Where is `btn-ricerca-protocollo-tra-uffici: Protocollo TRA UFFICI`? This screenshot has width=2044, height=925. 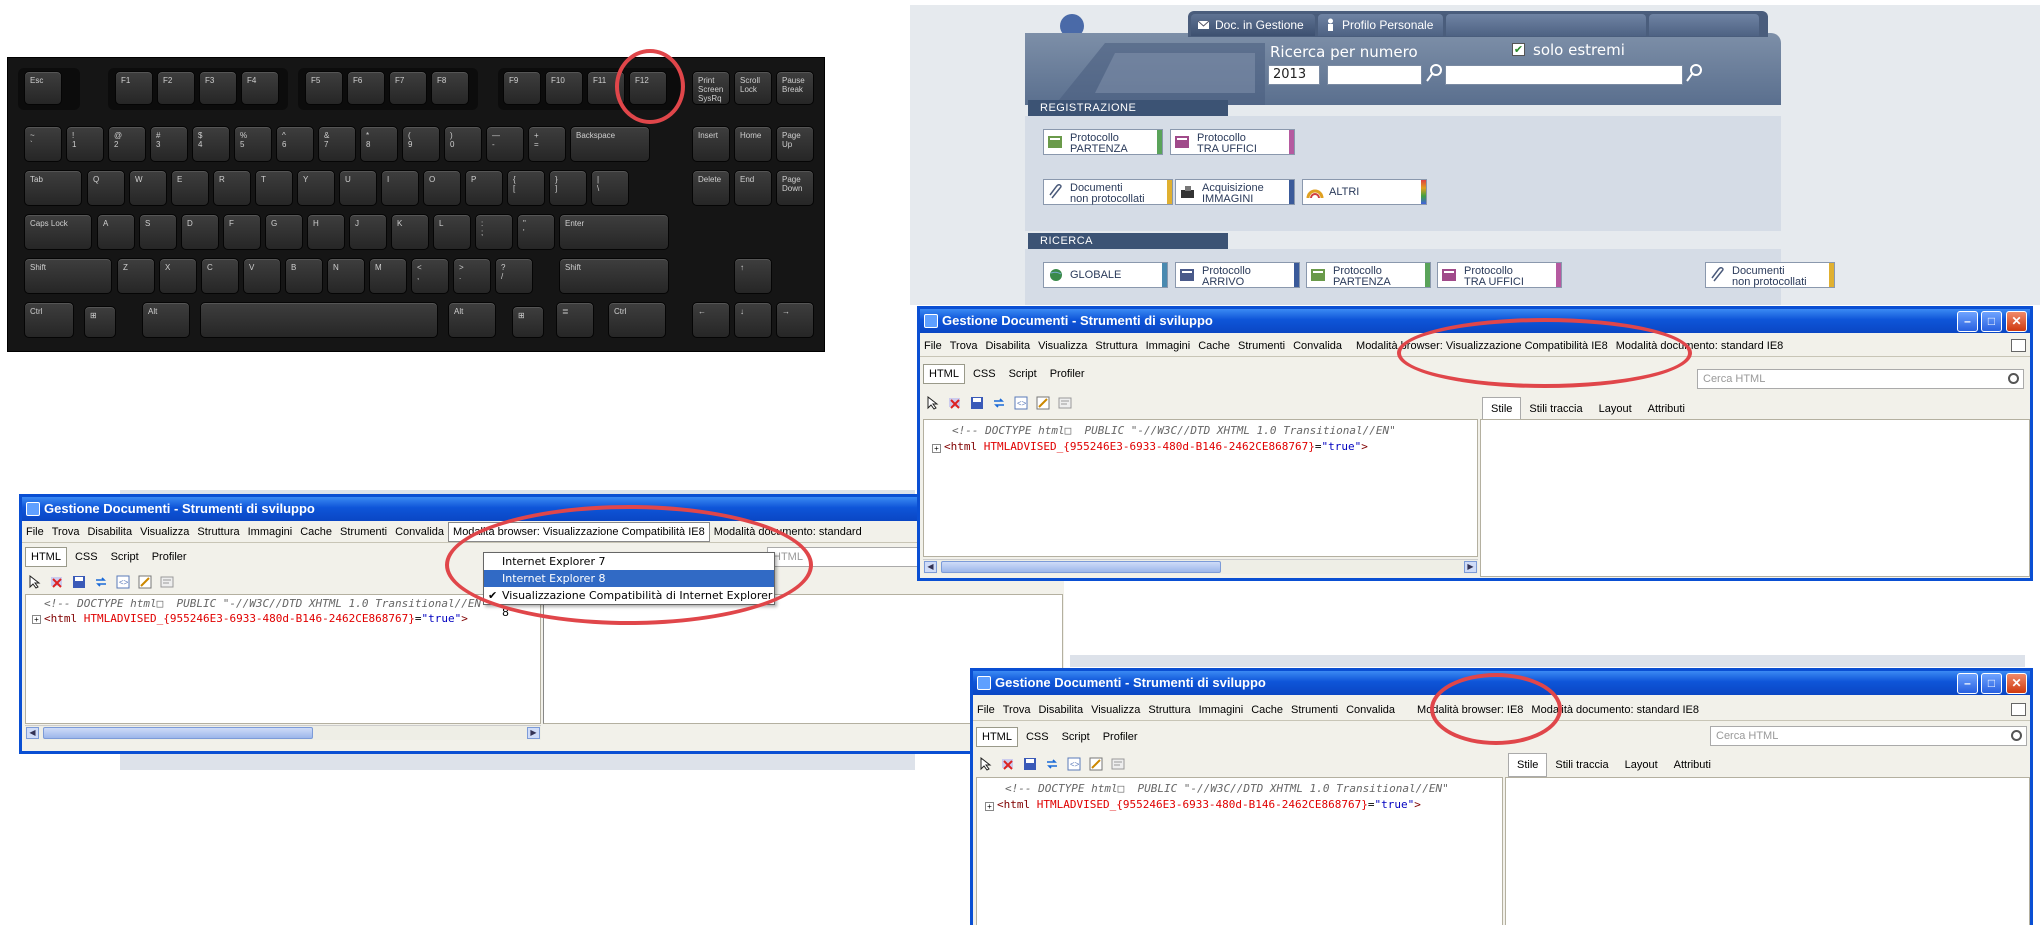 btn-ricerca-protocollo-tra-uffici: Protocollo TRA UFFICI is located at coordinates (1499, 275).